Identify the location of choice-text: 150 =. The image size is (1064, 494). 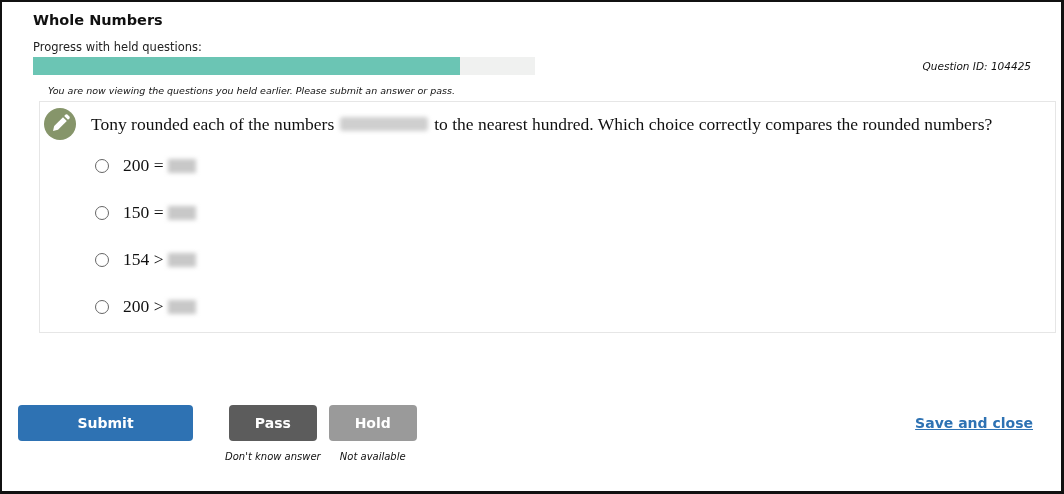
(143, 212).